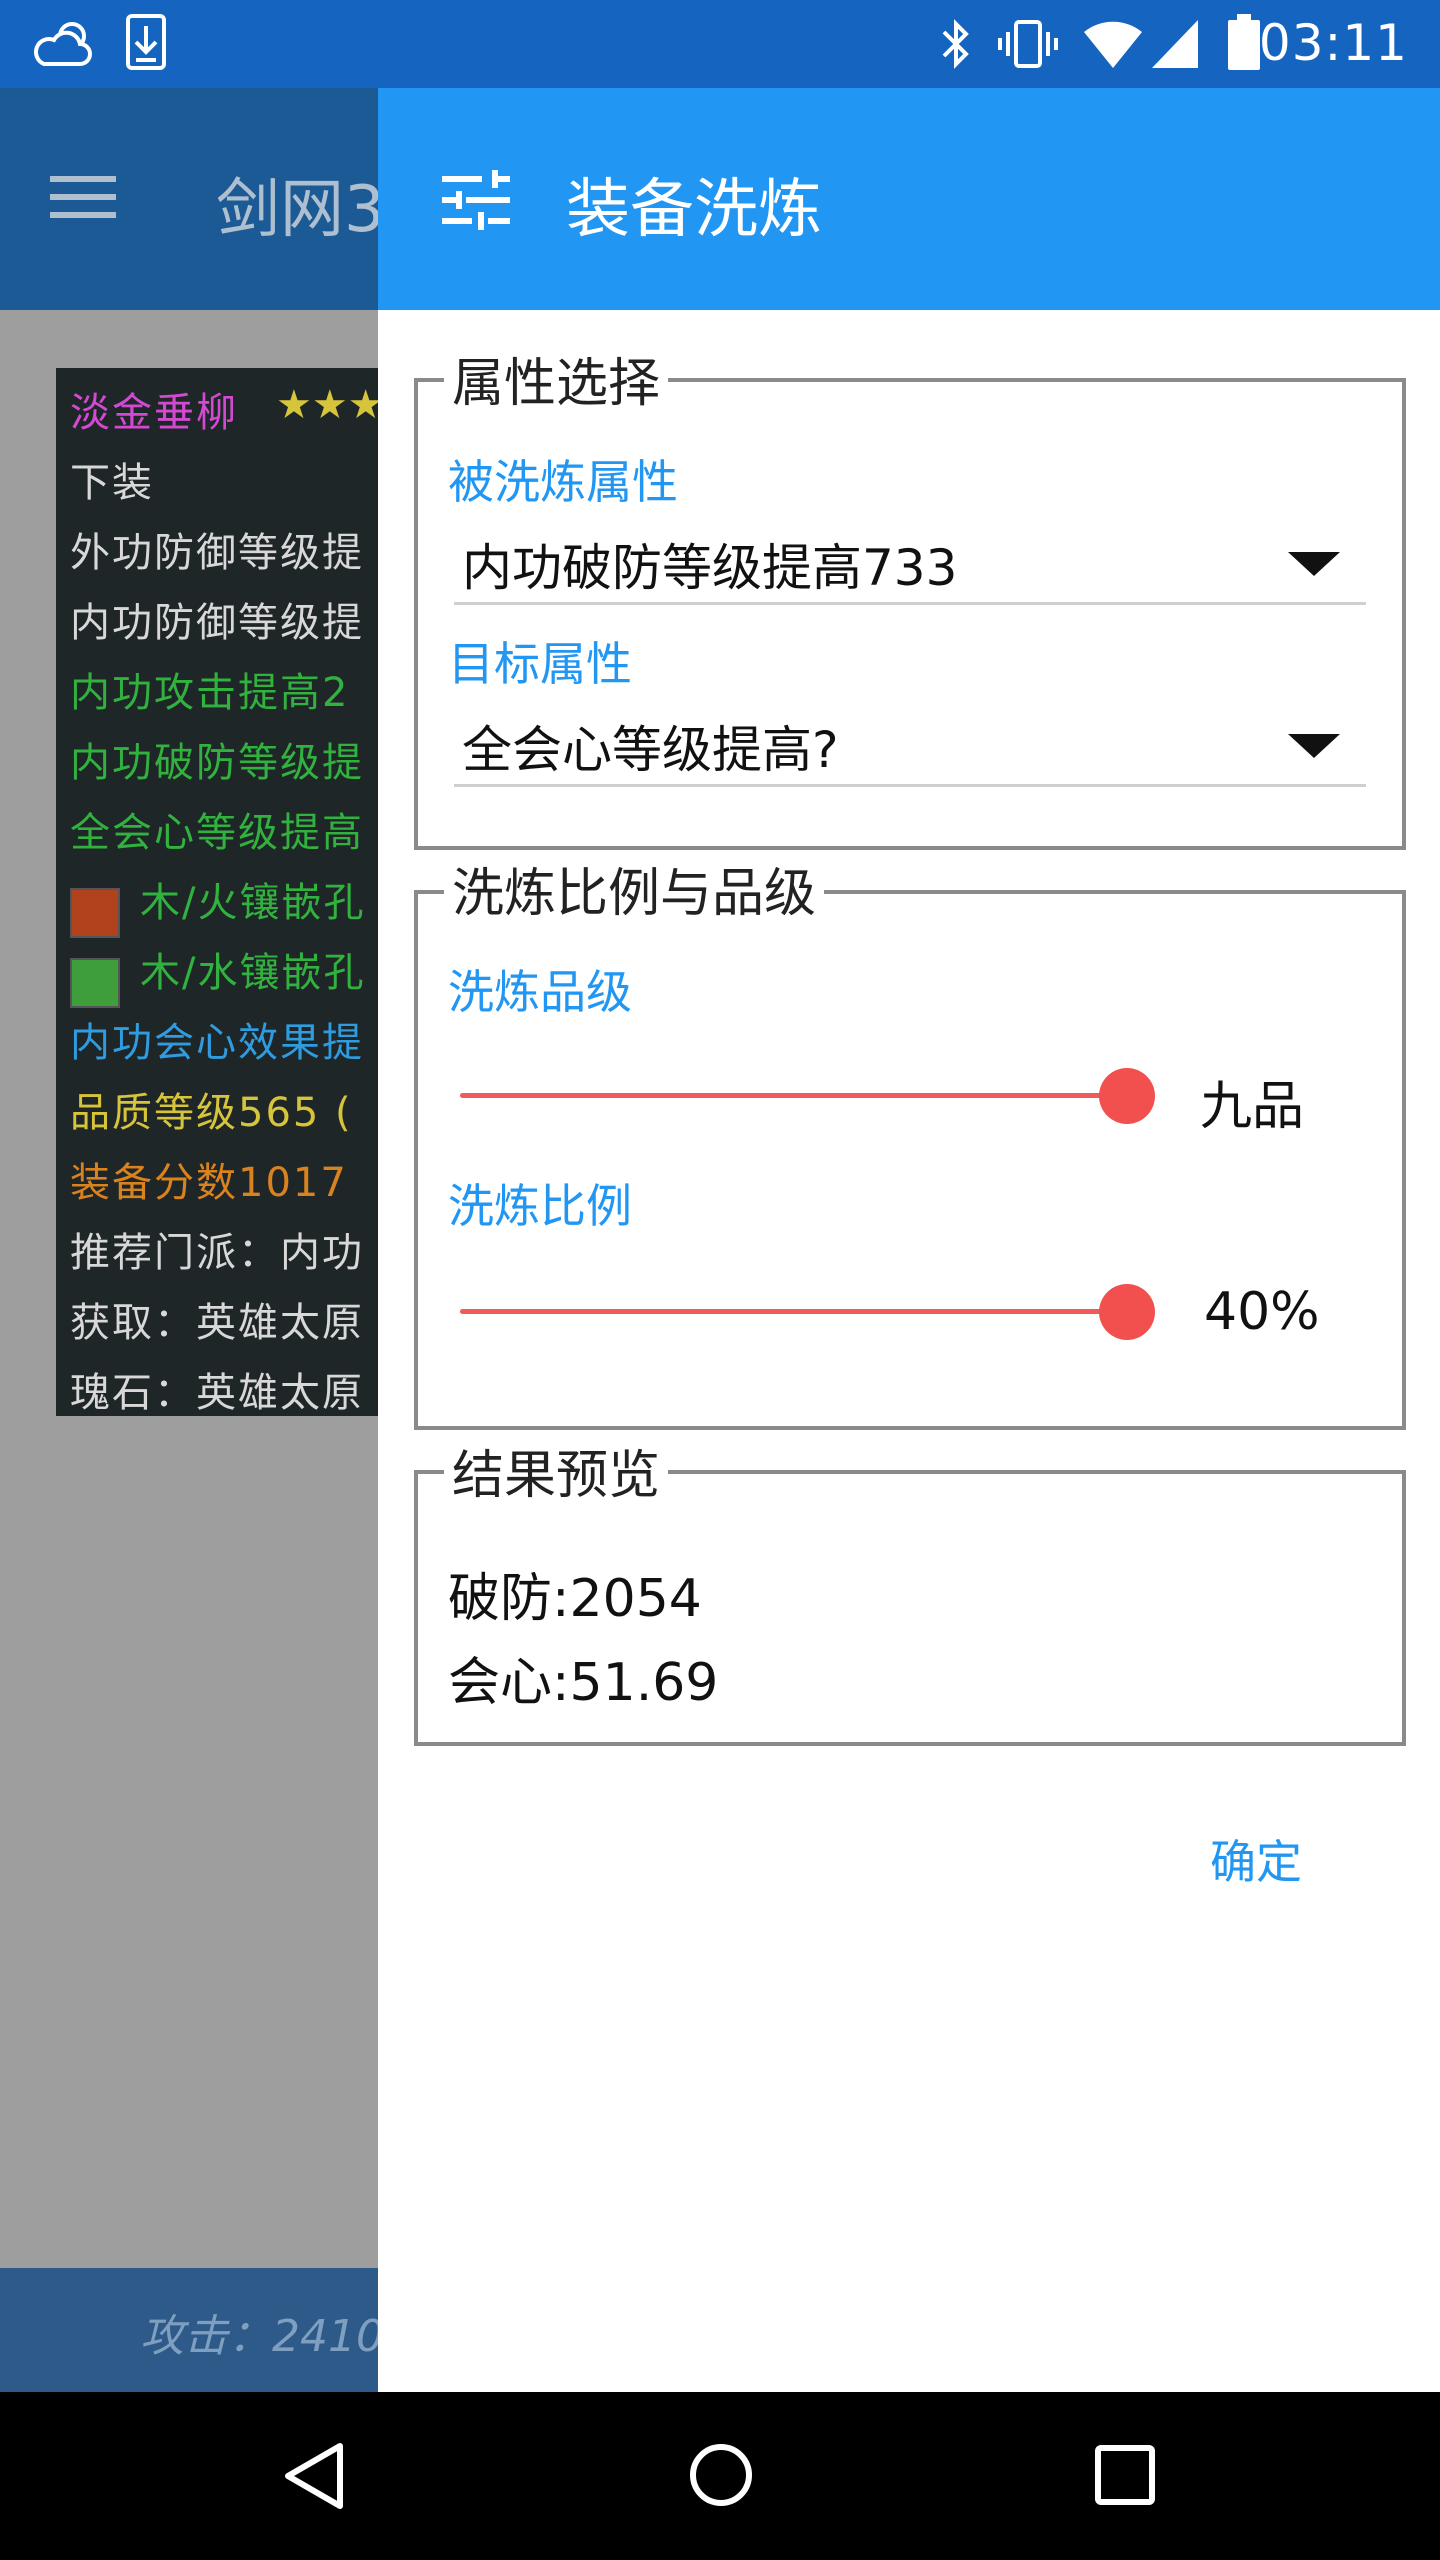  What do you see at coordinates (540, 664) in the screenshot?
I see `target-attribute-label: 目标属性` at bounding box center [540, 664].